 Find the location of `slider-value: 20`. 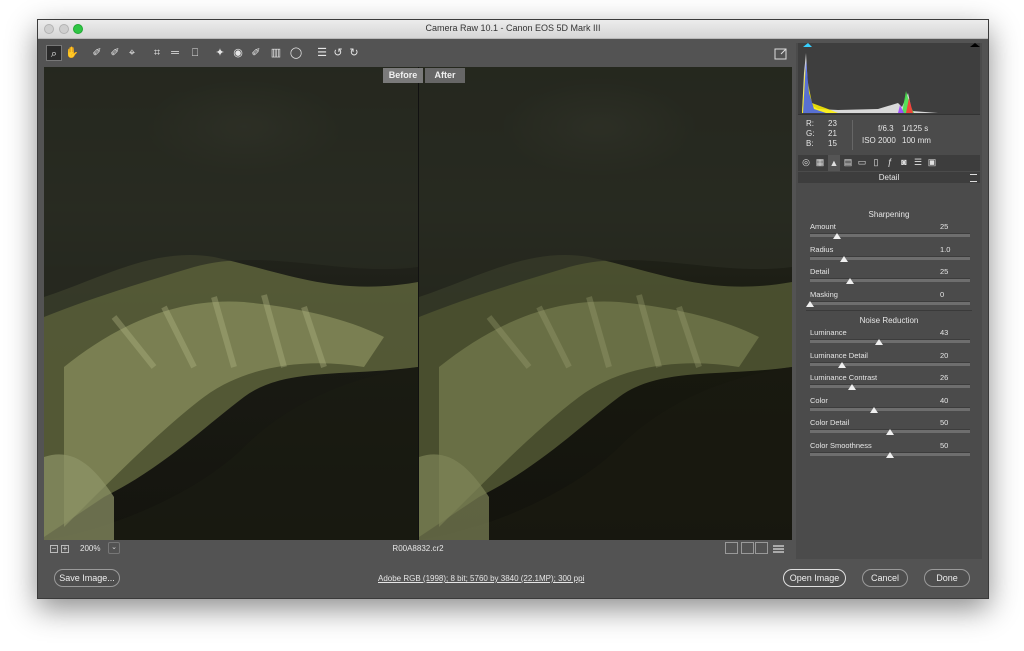

slider-value: 20 is located at coordinates (944, 355).